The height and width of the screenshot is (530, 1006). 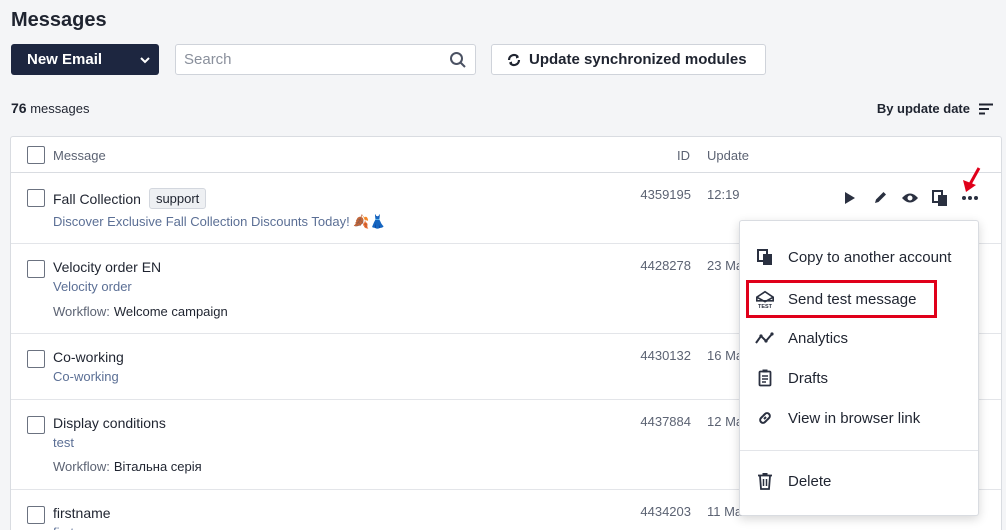 What do you see at coordinates (306, 59) in the screenshot?
I see `search-input` at bounding box center [306, 59].